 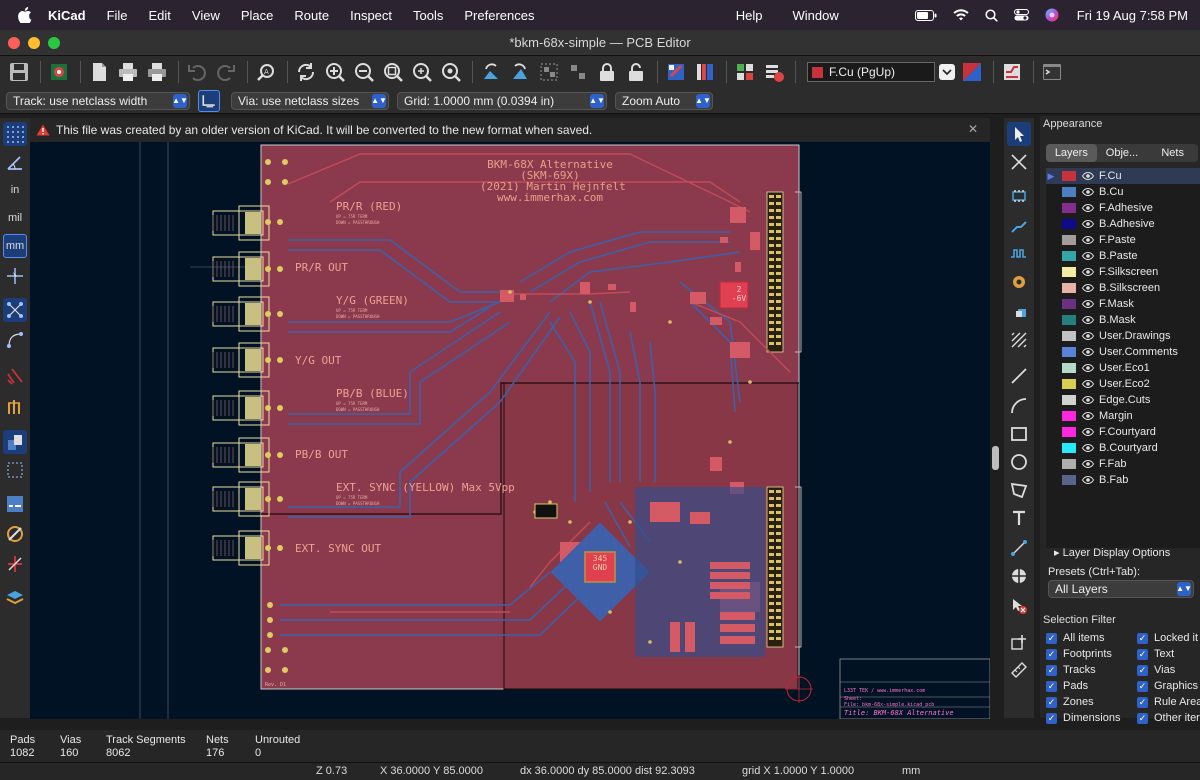 I want to click on menu-tools: Tools, so click(x=428, y=15).